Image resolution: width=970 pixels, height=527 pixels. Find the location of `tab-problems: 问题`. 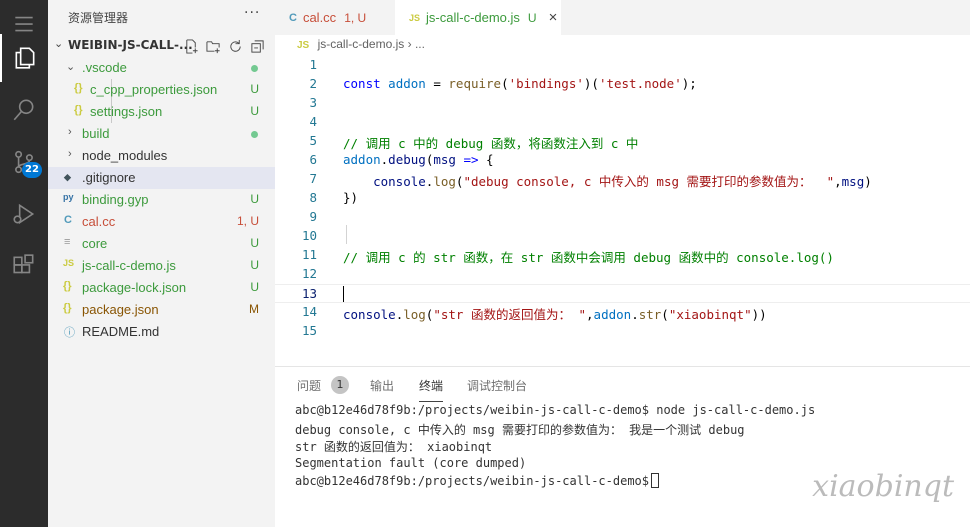

tab-problems: 问题 is located at coordinates (309, 385).